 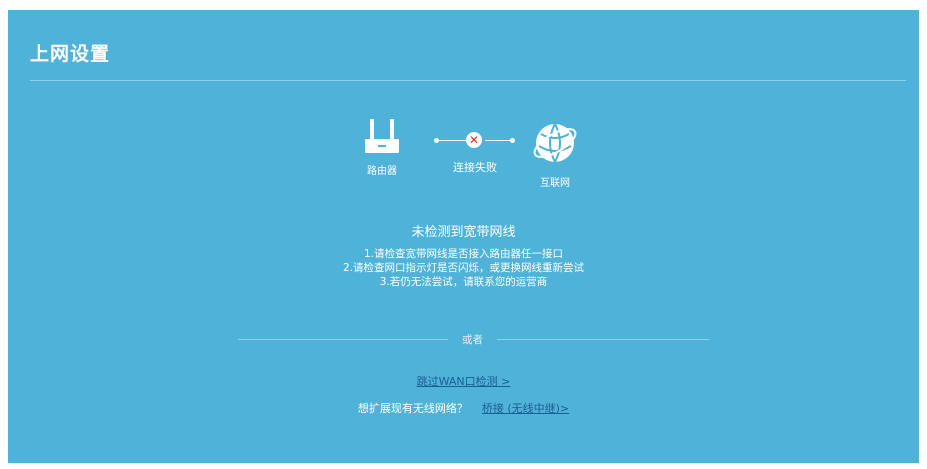 I want to click on globe-icon, so click(x=555, y=143).